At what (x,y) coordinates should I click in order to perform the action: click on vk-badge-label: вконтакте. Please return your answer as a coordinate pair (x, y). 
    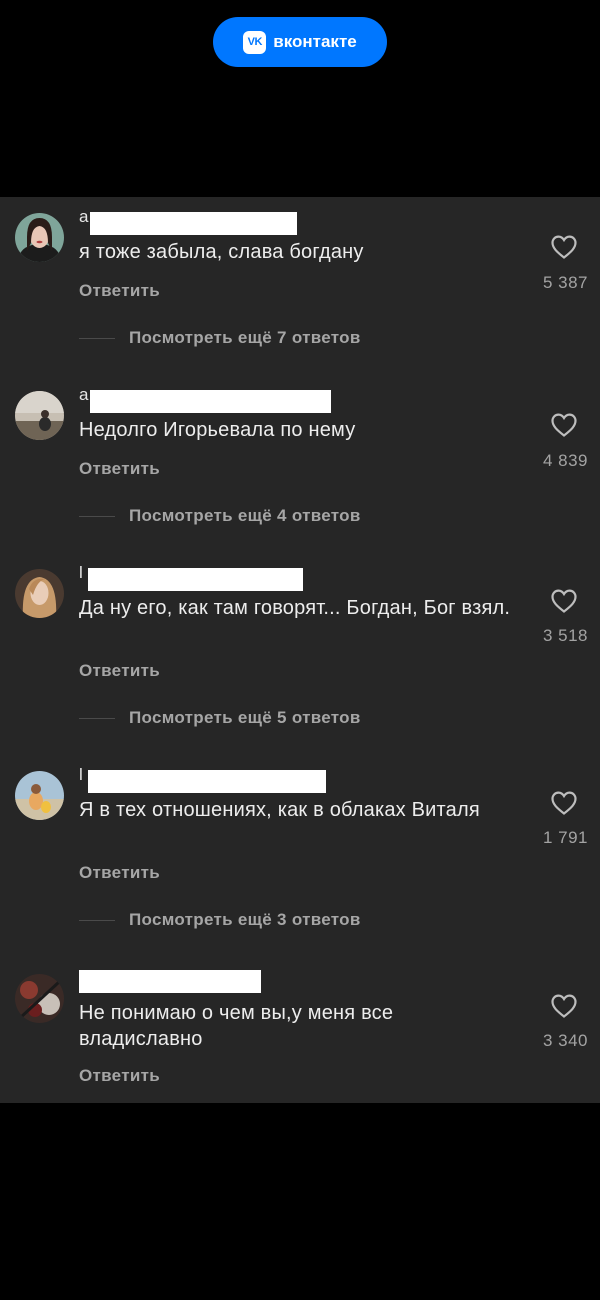
    Looking at the image, I should click on (315, 41).